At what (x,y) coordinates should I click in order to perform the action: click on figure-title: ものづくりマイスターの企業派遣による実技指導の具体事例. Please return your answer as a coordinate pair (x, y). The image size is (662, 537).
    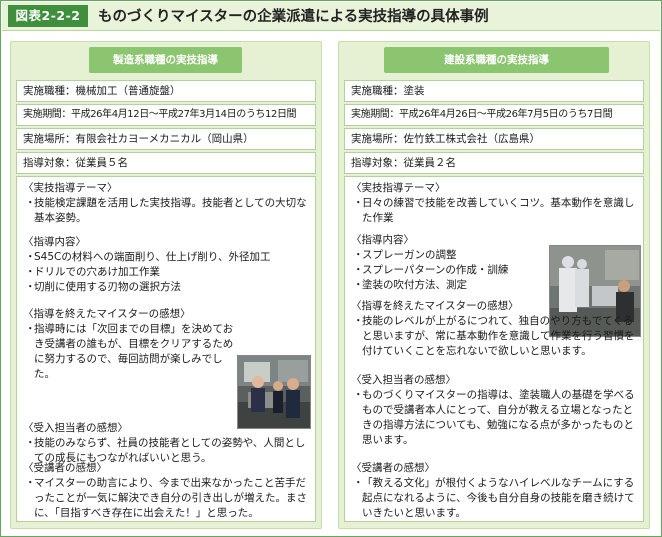
    Looking at the image, I should click on (293, 17).